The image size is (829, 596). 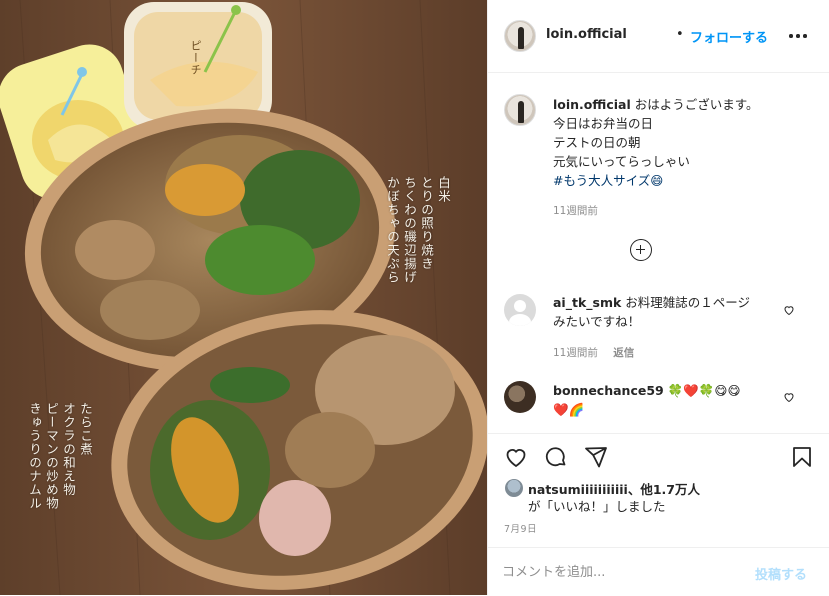 I want to click on author-username: loin.official, so click(x=586, y=34).